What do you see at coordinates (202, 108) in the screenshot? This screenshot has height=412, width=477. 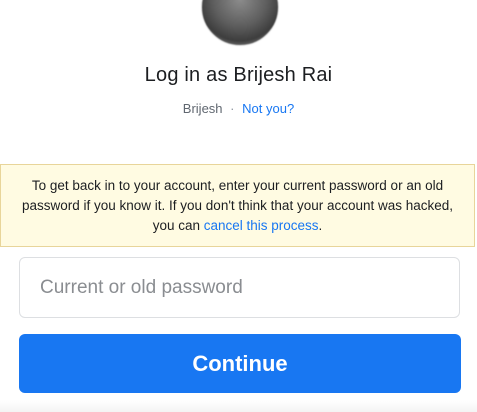 I see `username-label: Brijesh` at bounding box center [202, 108].